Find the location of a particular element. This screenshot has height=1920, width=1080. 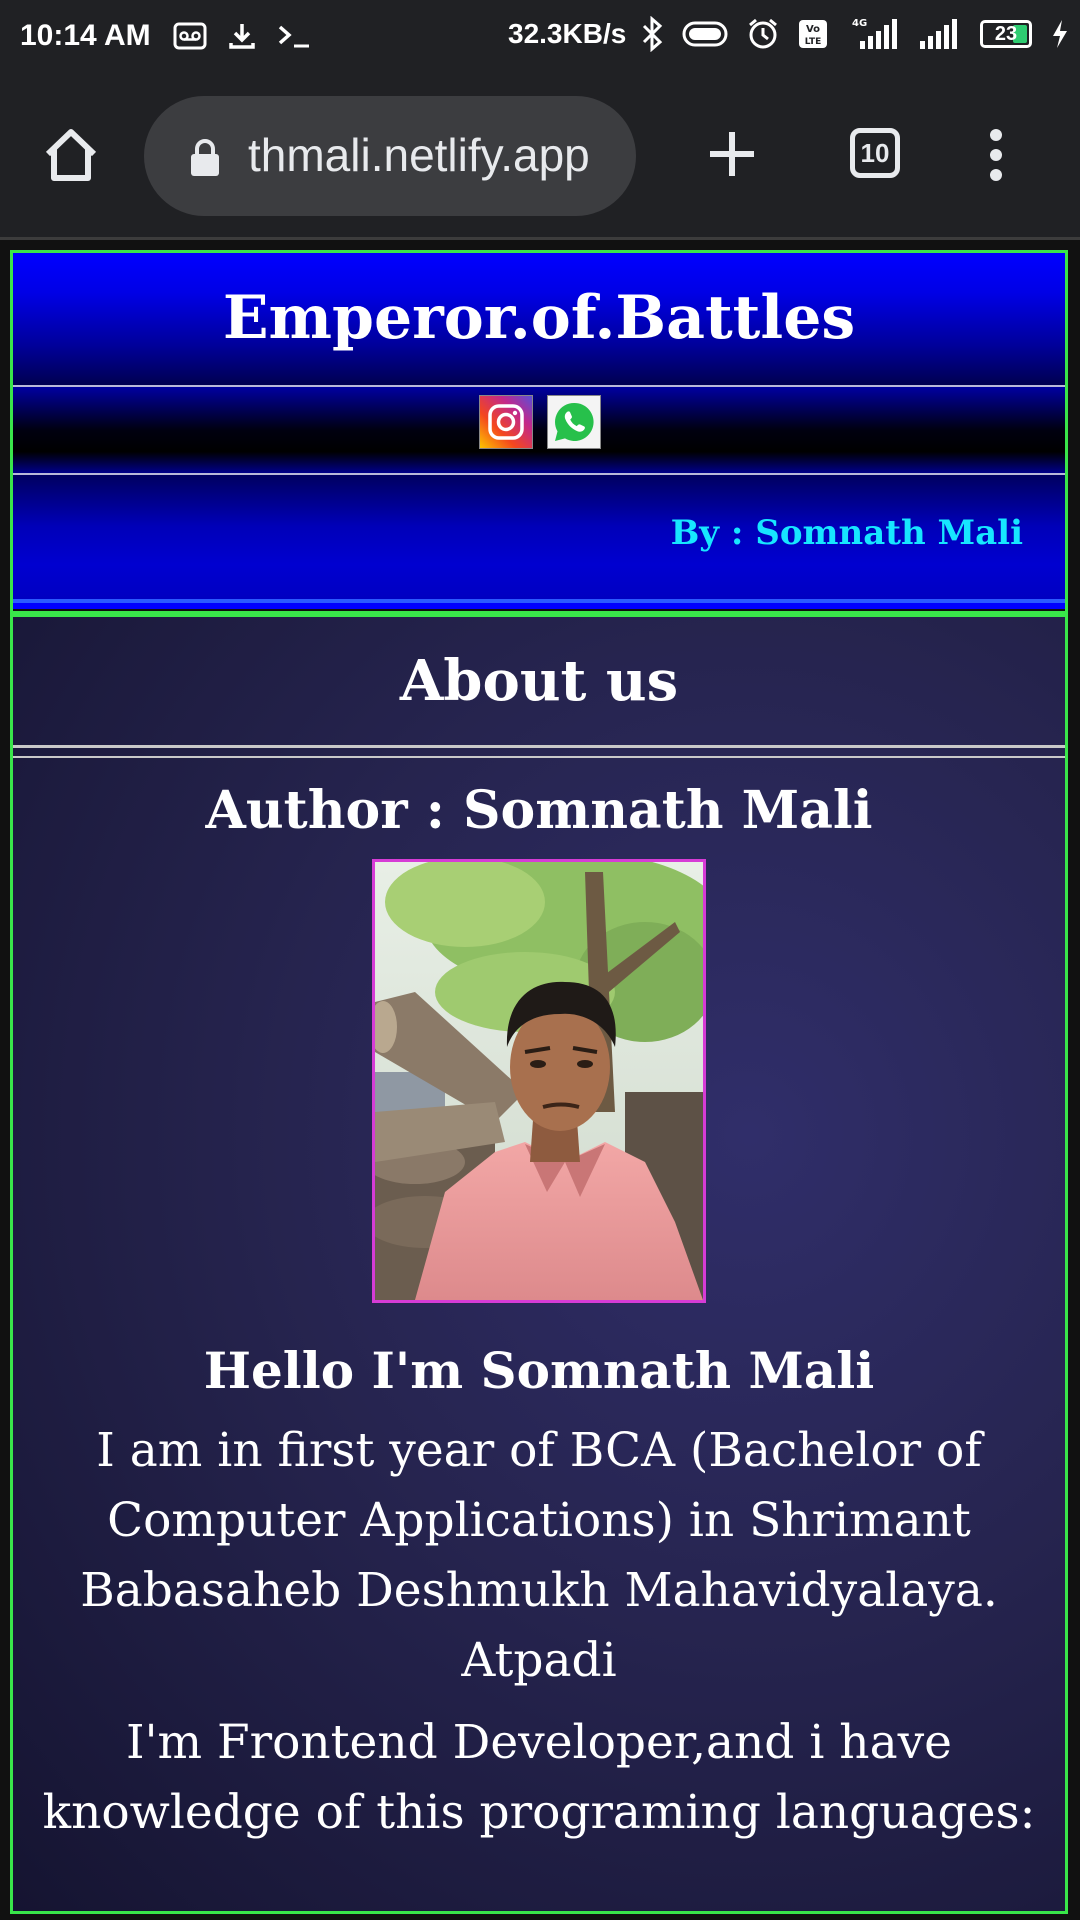

lock-icon is located at coordinates (205, 160).